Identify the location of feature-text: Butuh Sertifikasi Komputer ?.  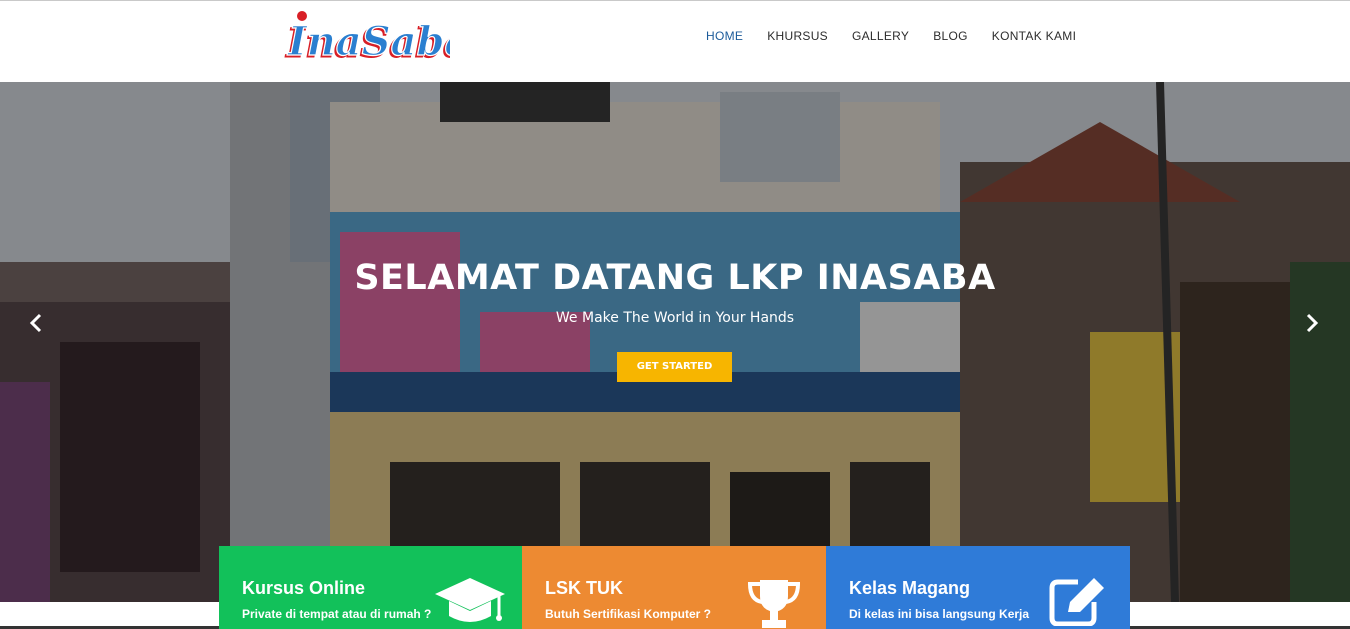
(628, 614).